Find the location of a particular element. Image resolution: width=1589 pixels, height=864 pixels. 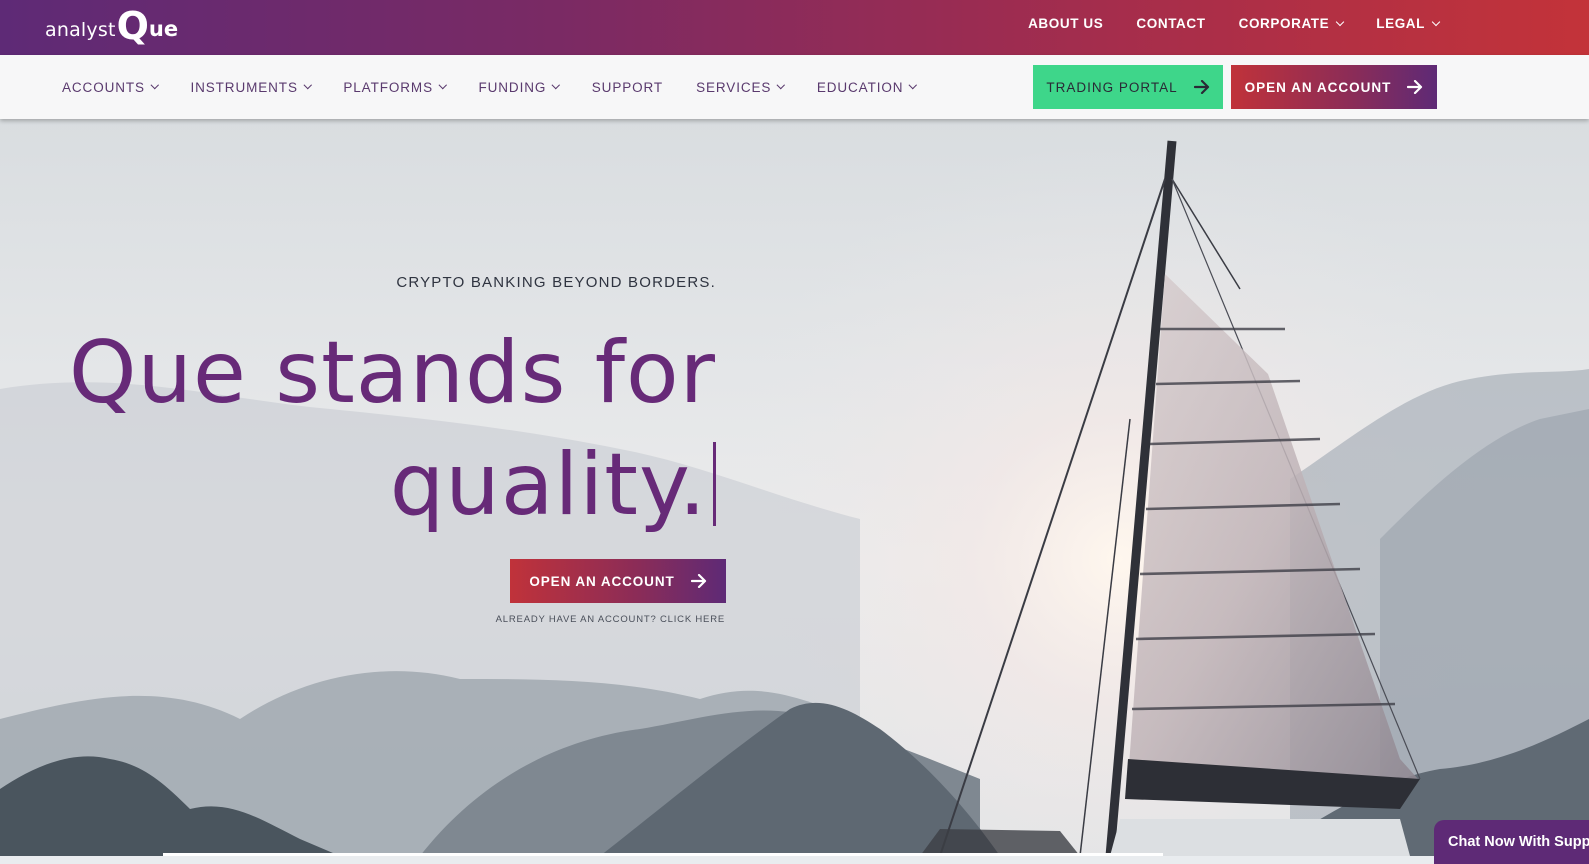

logo: analyst Q ue is located at coordinates (111, 26).